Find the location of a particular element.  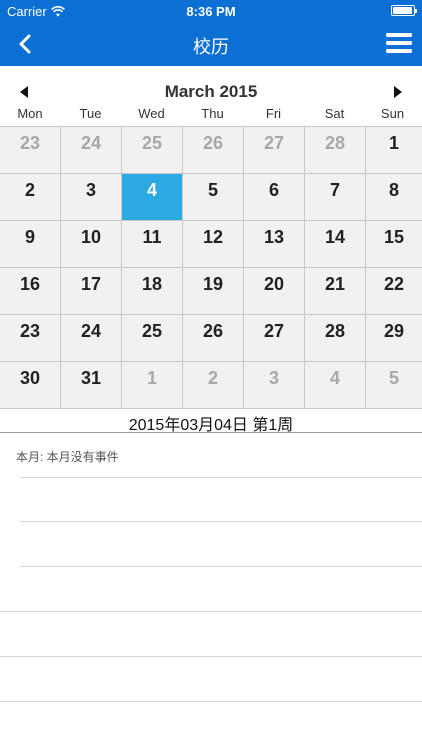

menu-button is located at coordinates (399, 43).